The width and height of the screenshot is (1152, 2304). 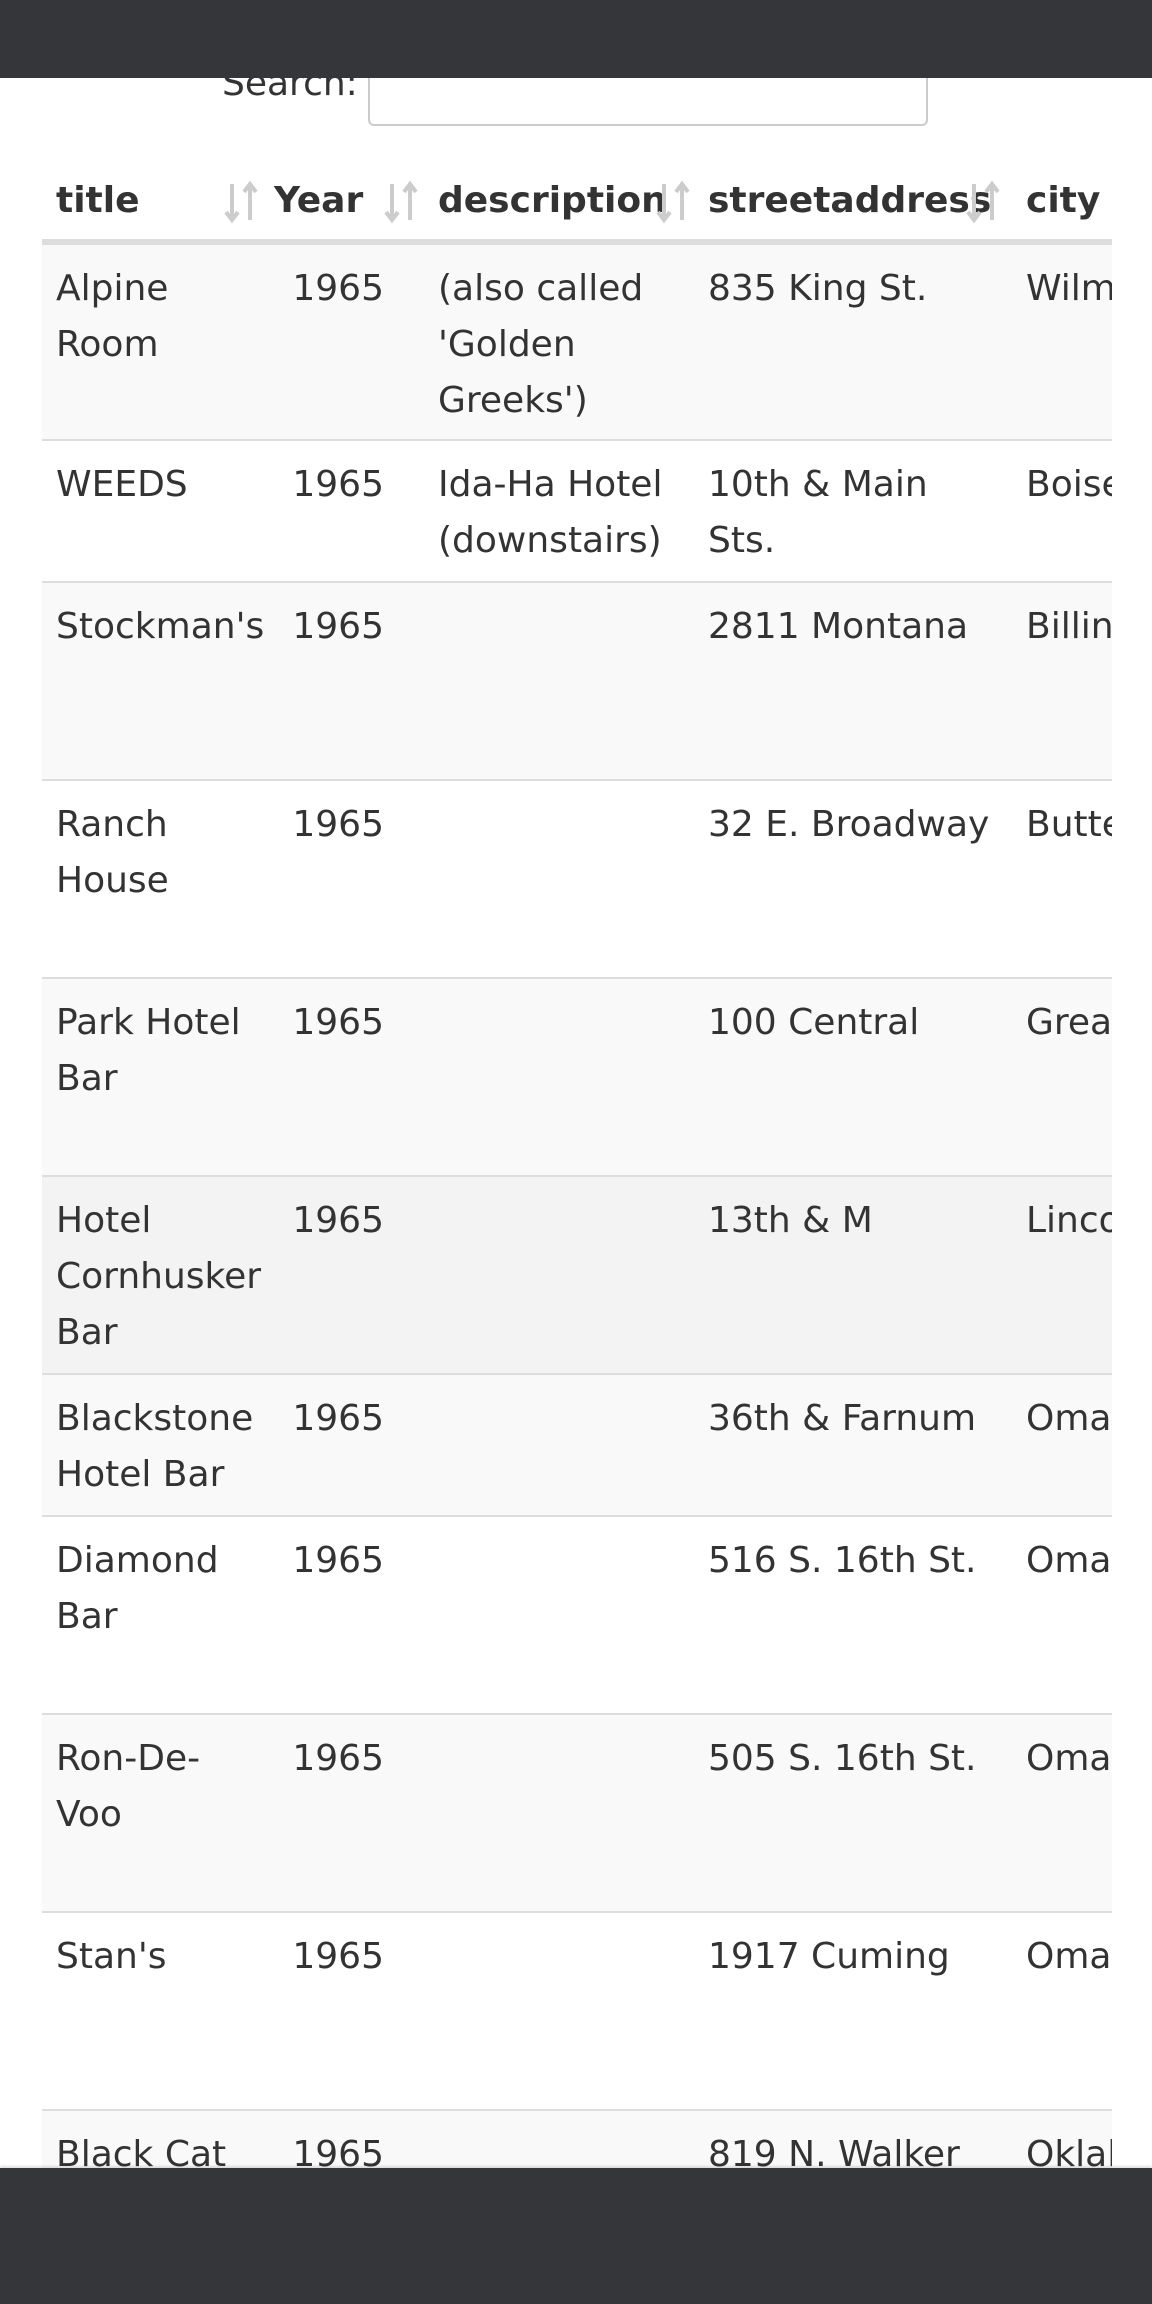 I want to click on cell-title: Diamond Bar, so click(x=158, y=1614).